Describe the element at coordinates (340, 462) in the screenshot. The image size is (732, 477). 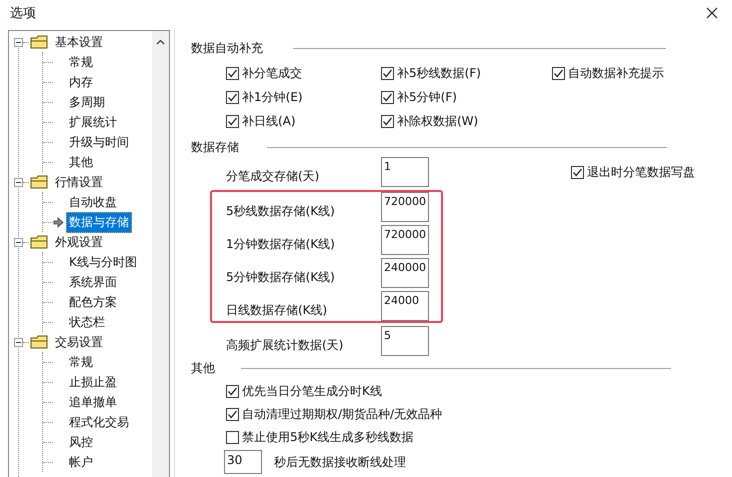
I see `field-label: 秒后无数据接收断线处理` at that location.